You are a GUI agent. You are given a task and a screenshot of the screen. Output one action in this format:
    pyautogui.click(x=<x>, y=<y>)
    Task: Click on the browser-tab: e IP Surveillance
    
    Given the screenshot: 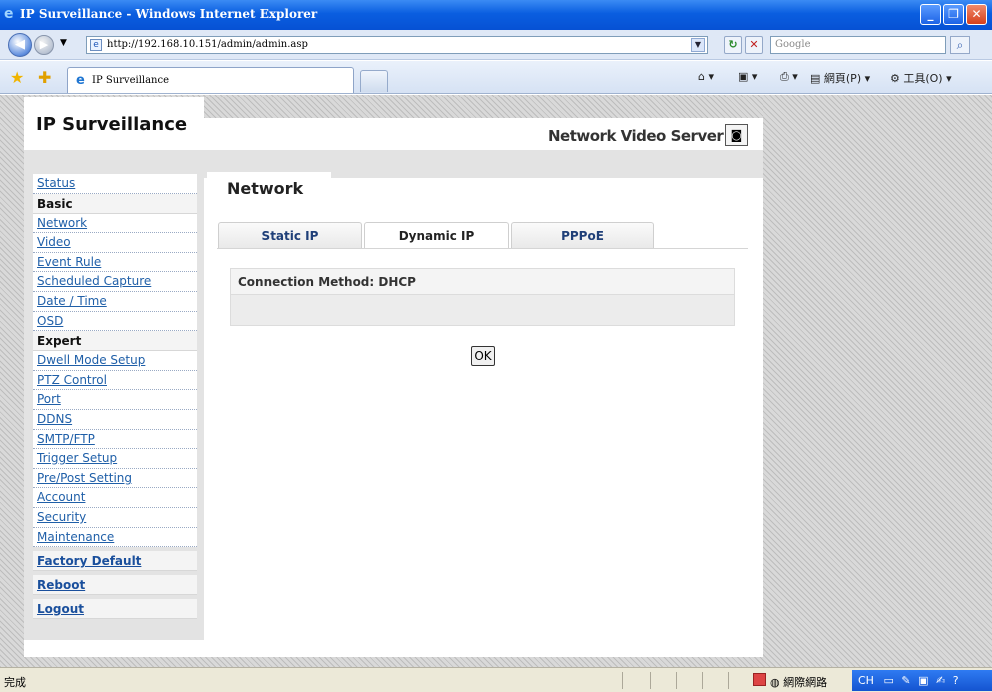 What is the action you would take?
    pyautogui.click(x=210, y=80)
    